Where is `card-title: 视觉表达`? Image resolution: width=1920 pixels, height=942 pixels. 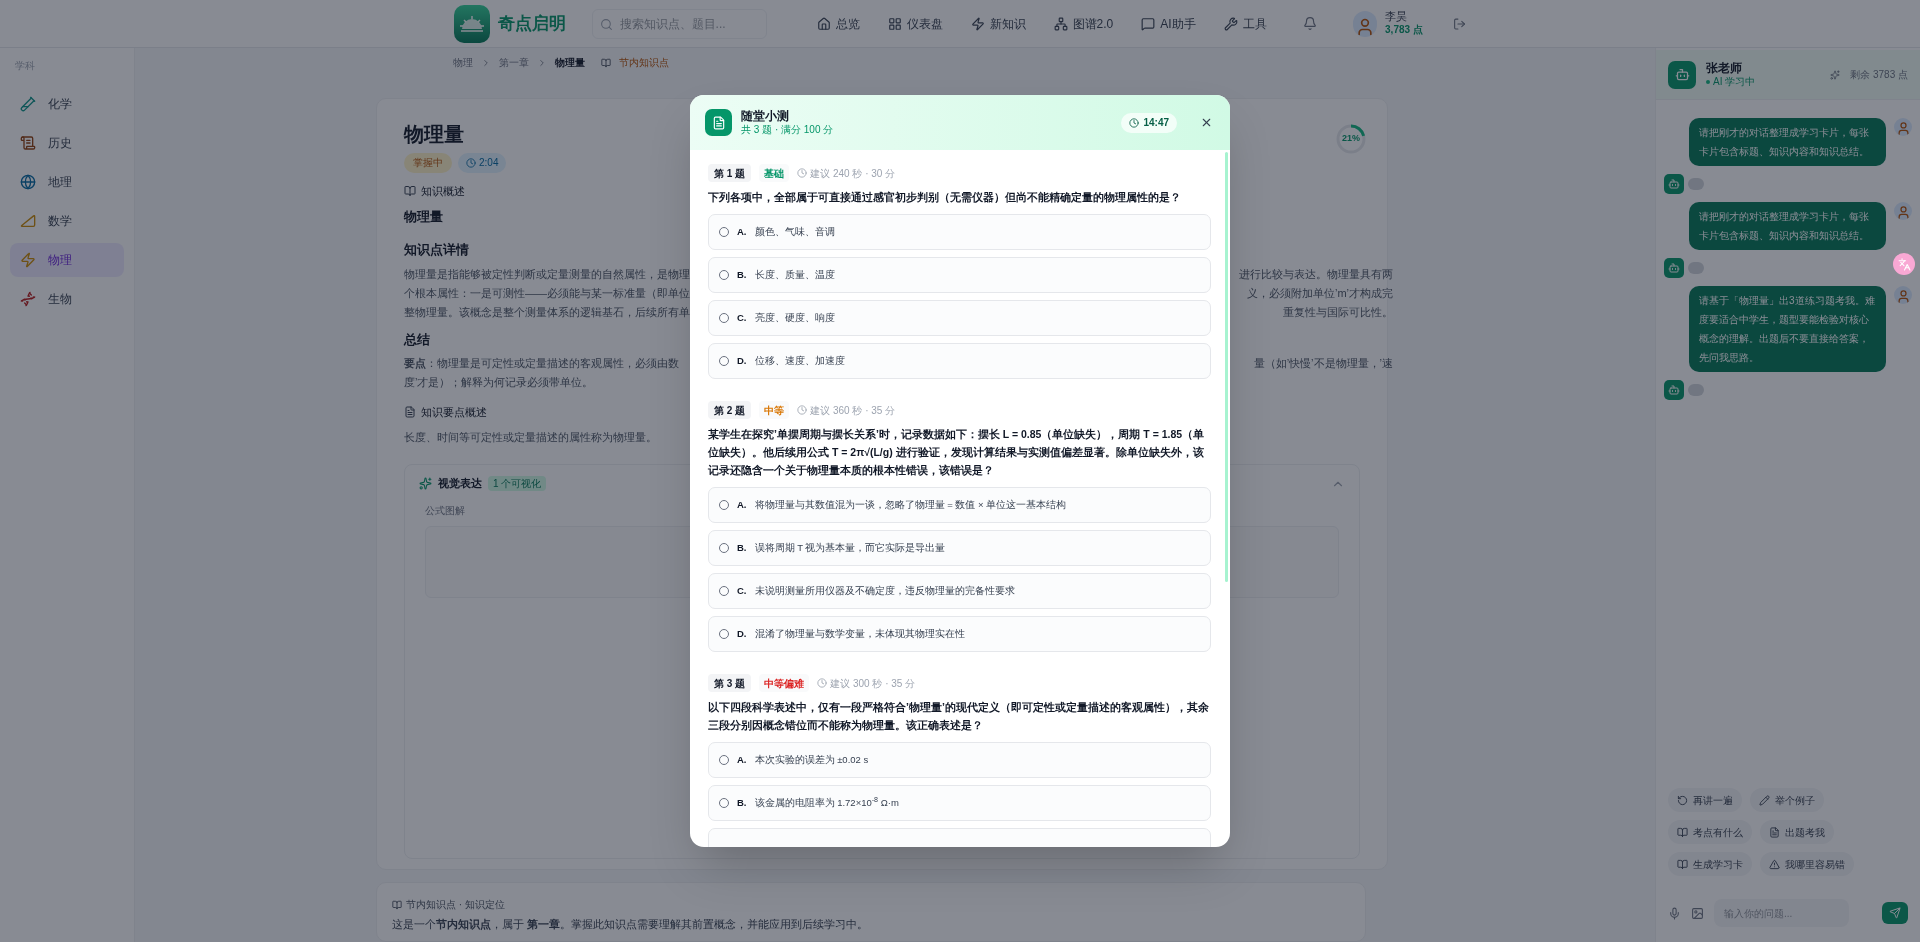
card-title: 视觉表达 is located at coordinates (460, 484).